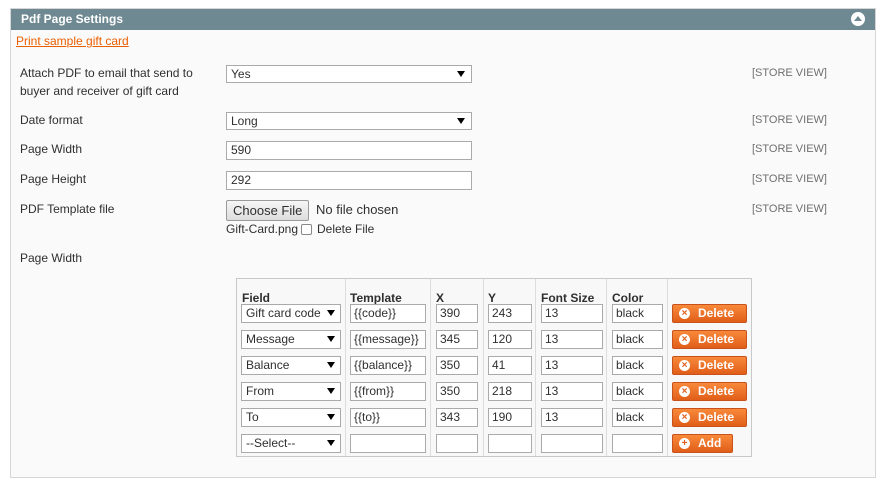 The image size is (886, 483). What do you see at coordinates (349, 74) in the screenshot?
I see `attach-pdf-select: Yes` at bounding box center [349, 74].